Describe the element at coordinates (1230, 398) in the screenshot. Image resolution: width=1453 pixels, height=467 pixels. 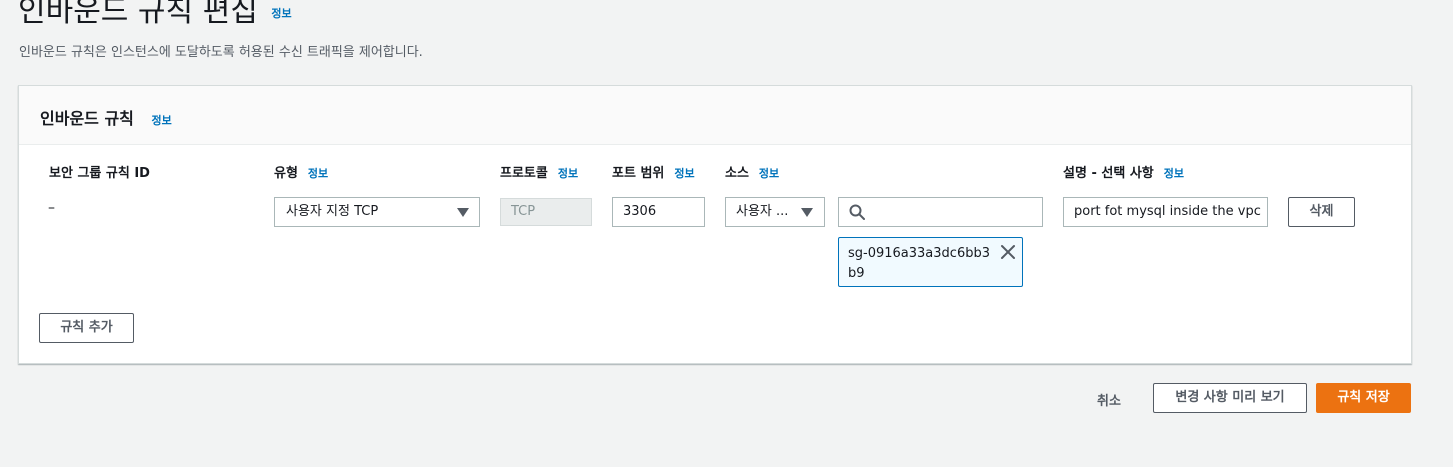
I see `preview-changes-button: 변경 사항 미리 보기` at that location.